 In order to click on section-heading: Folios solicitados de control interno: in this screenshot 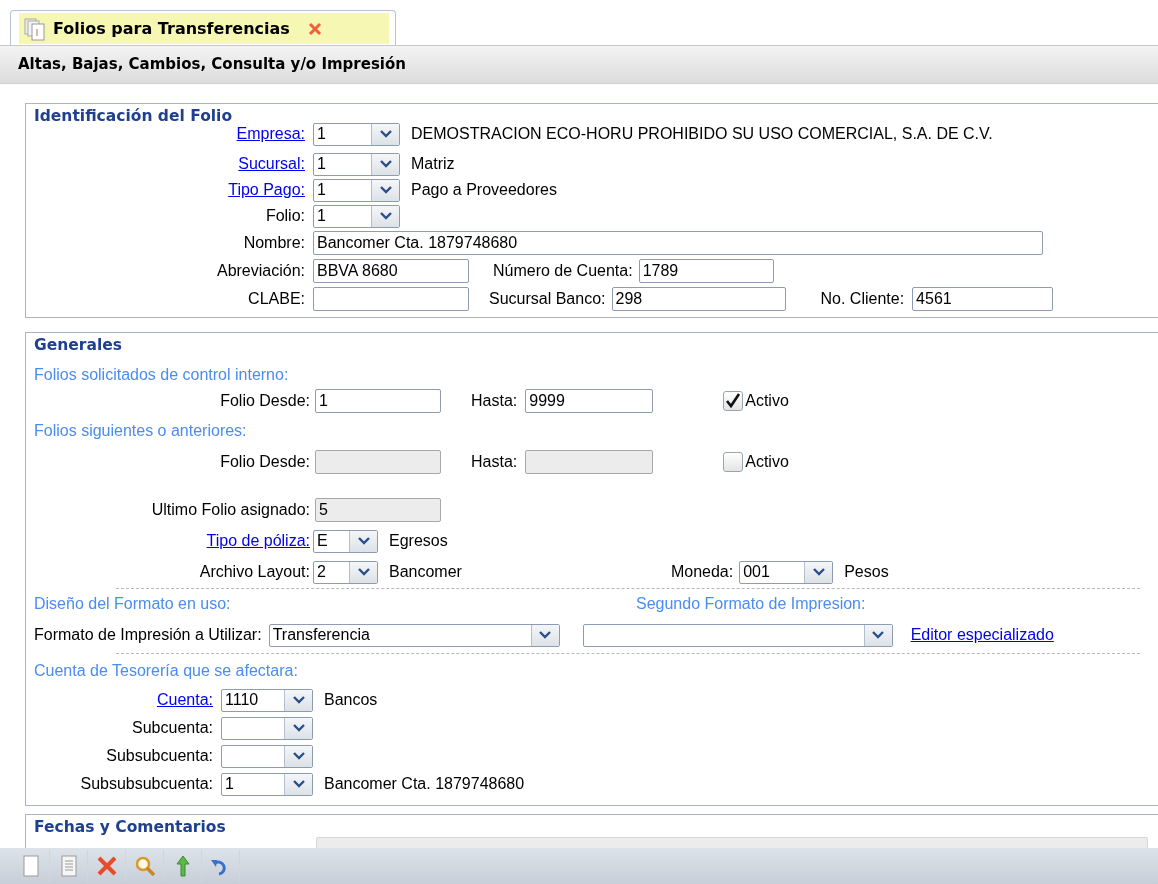, I will do `click(161, 375)`.